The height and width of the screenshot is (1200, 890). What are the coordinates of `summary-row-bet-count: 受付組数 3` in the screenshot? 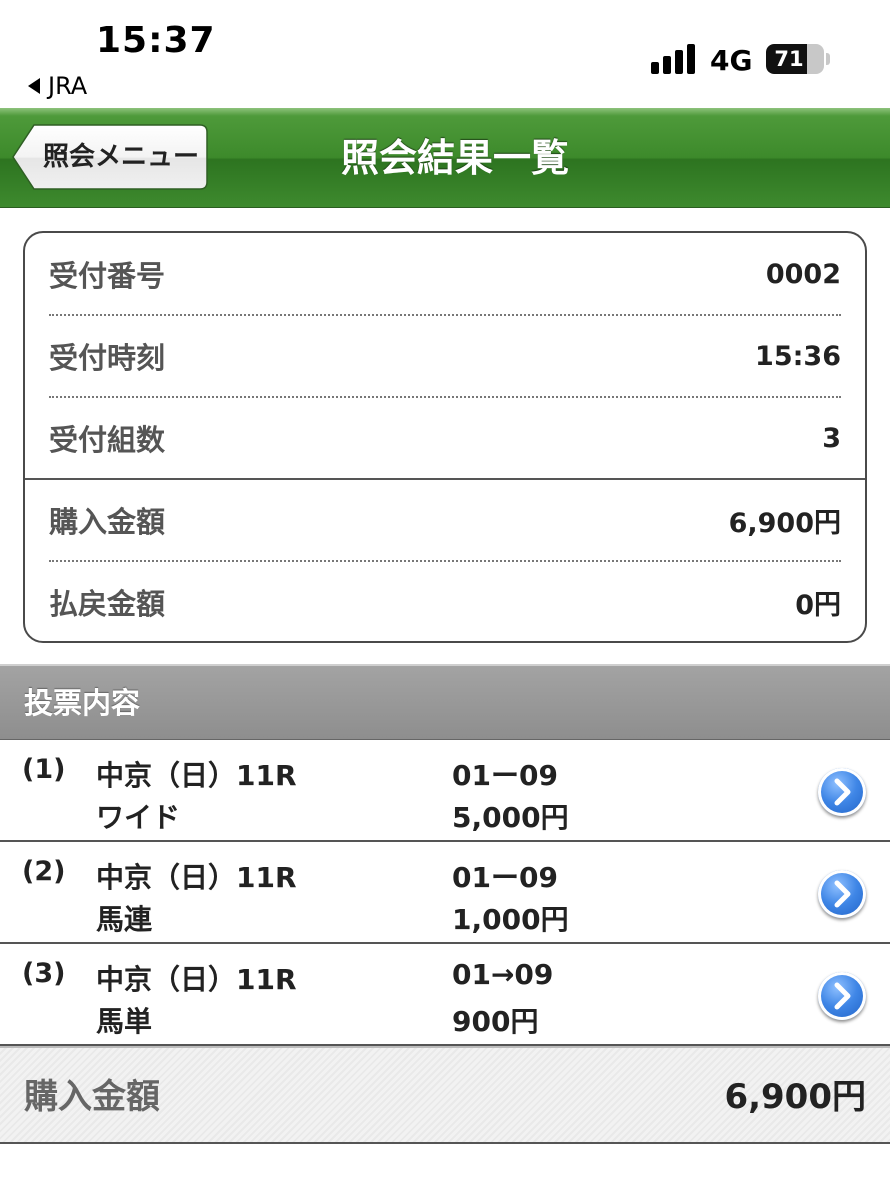 It's located at (445, 438).